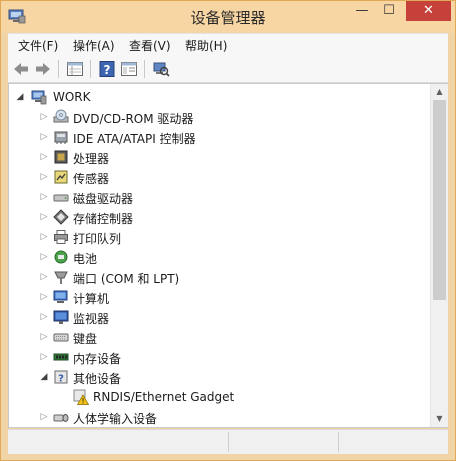 This screenshot has width=456, height=461. Describe the element at coordinates (103, 219) in the screenshot. I see `tree-item-label: 存储控制器` at that location.